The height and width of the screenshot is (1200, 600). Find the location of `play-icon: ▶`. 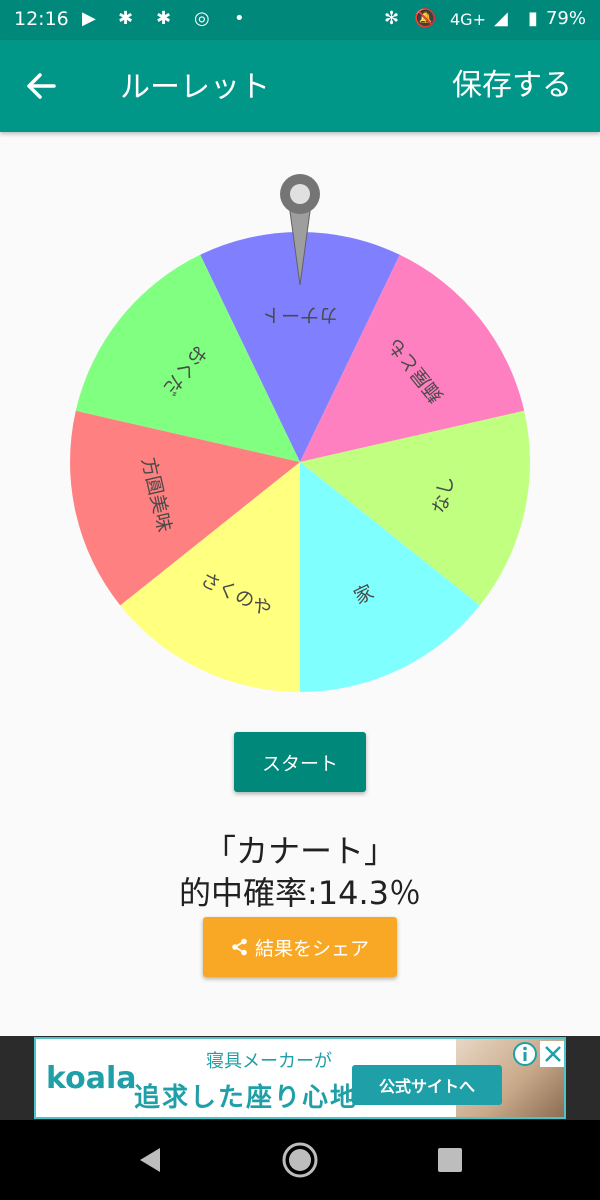

play-icon: ▶ is located at coordinates (89, 18).